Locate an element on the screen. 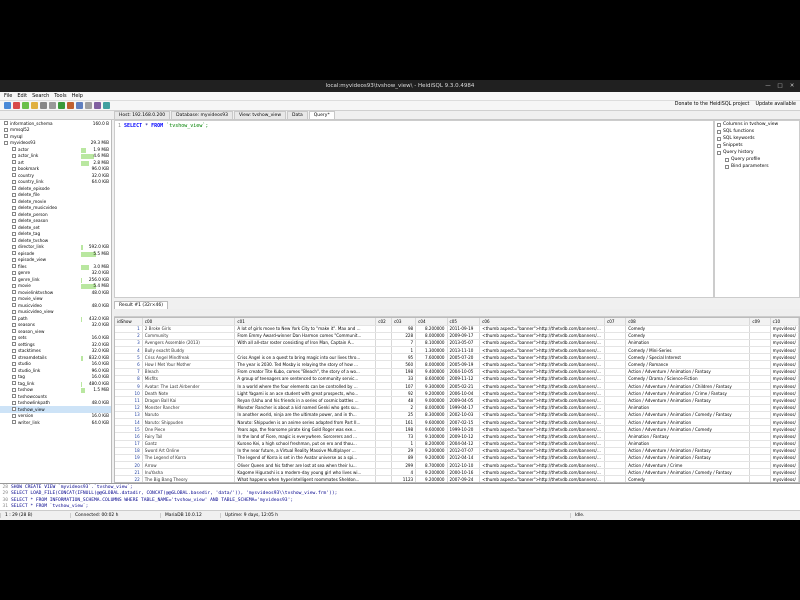 This screenshot has width=800, height=600. table-cell: Comedy / Mini-Series is located at coordinates (688, 350).